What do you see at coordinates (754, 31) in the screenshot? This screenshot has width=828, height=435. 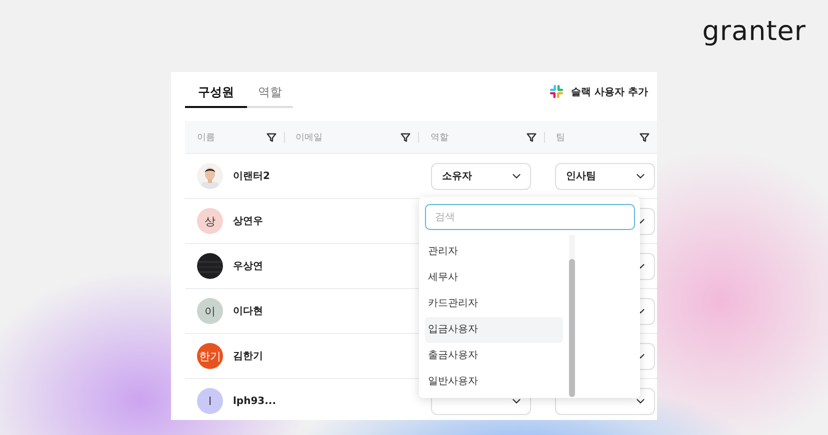 I see `granter-logo: granter` at bounding box center [754, 31].